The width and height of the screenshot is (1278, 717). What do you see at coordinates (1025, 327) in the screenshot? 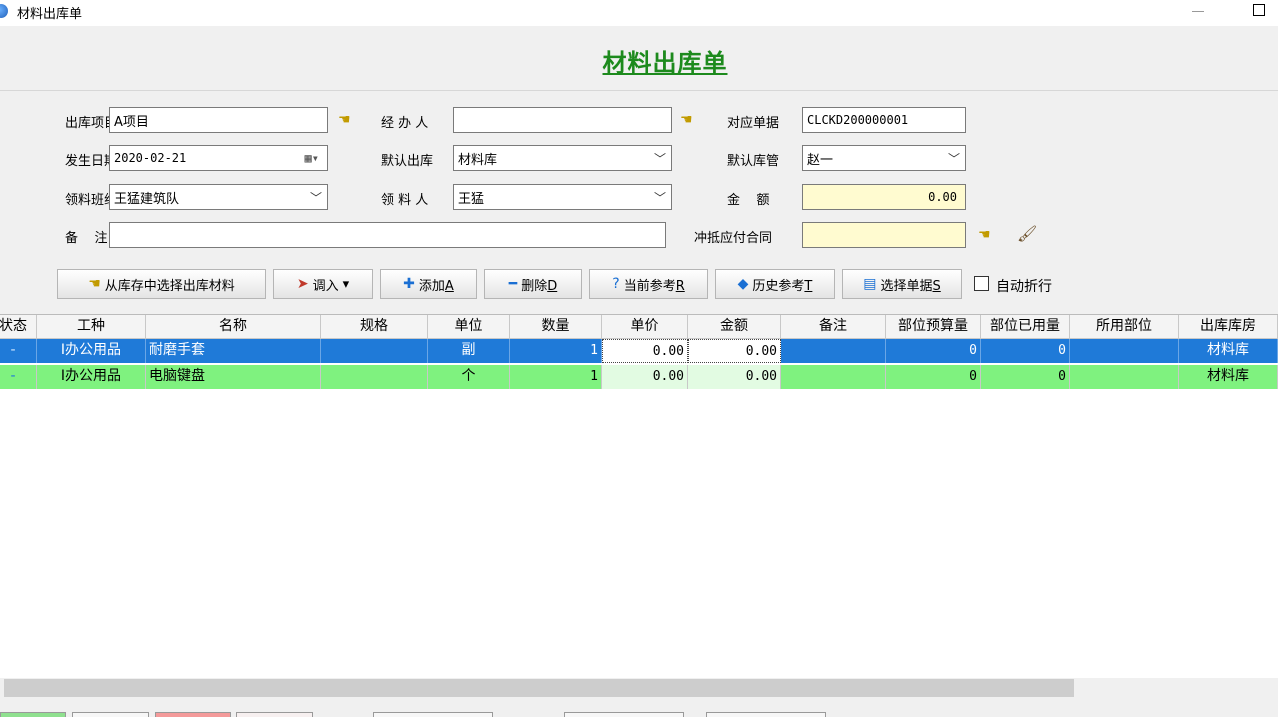
I see `col-header-used: 部位已用量` at bounding box center [1025, 327].